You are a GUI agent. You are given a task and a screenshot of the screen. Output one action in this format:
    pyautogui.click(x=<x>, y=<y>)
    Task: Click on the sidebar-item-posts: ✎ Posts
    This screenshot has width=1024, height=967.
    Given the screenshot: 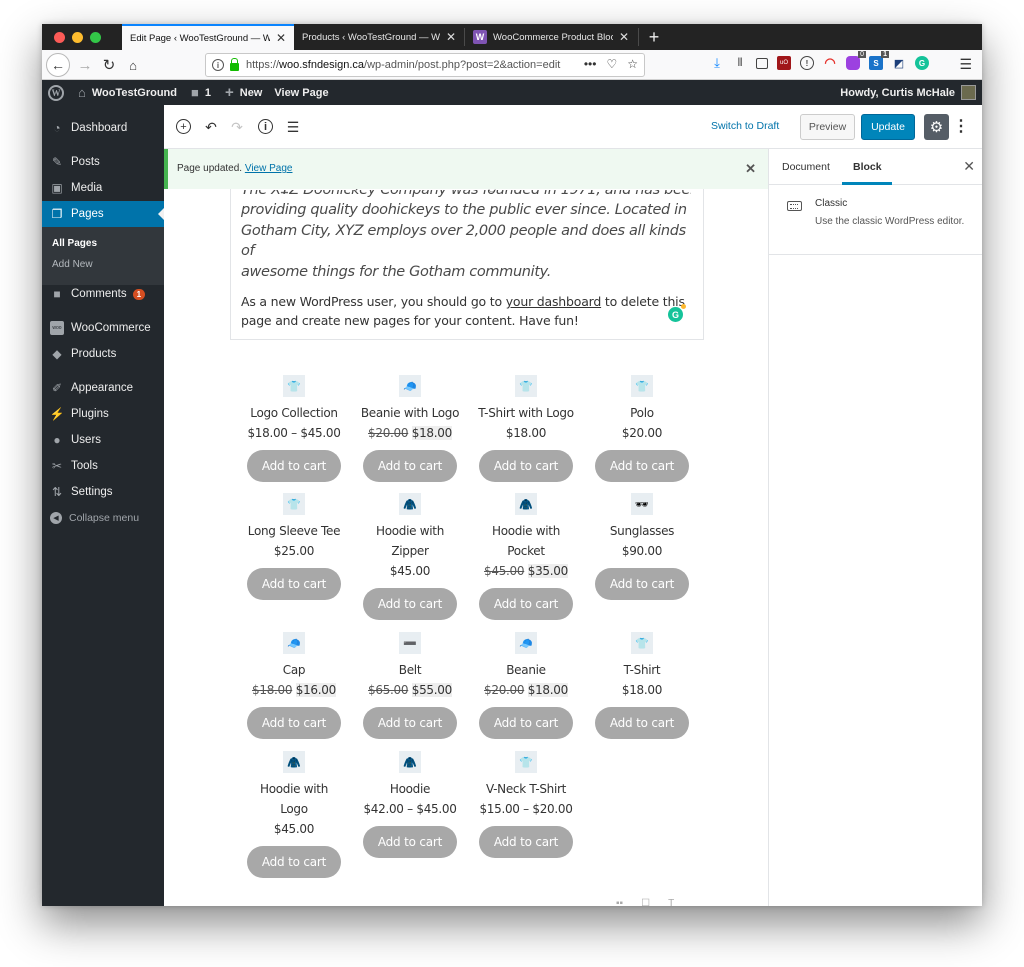 What is the action you would take?
    pyautogui.click(x=103, y=162)
    